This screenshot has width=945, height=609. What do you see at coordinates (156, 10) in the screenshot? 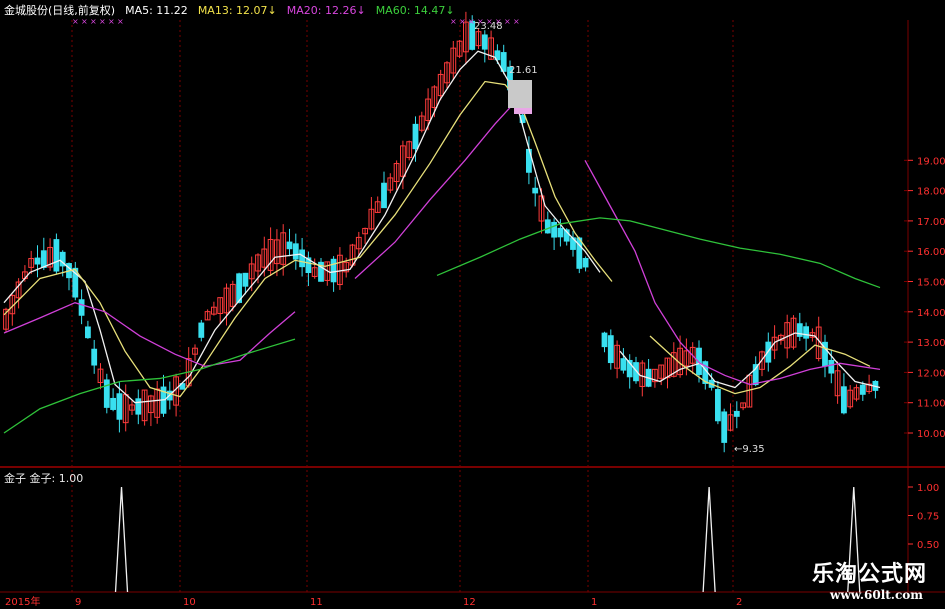
I see `ma5-readout: MA5: 11.22` at bounding box center [156, 10].